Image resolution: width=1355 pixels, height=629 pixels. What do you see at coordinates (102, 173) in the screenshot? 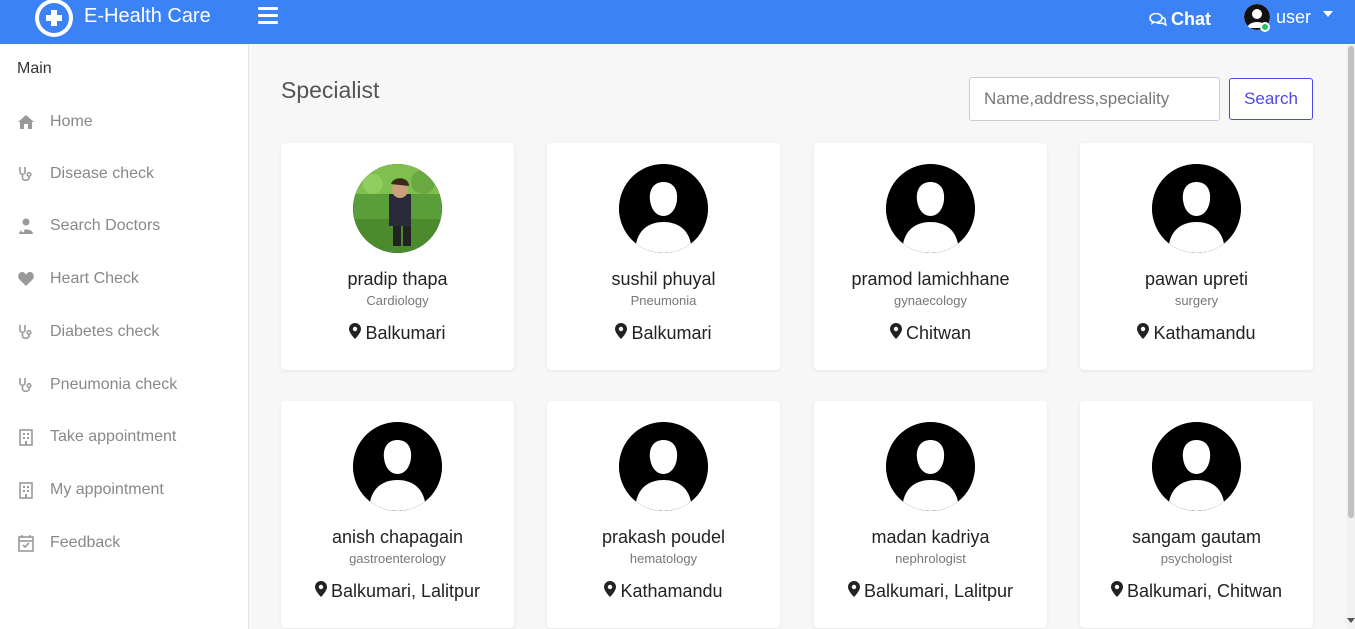
I see `sidebar-item-label: Disease check` at bounding box center [102, 173].